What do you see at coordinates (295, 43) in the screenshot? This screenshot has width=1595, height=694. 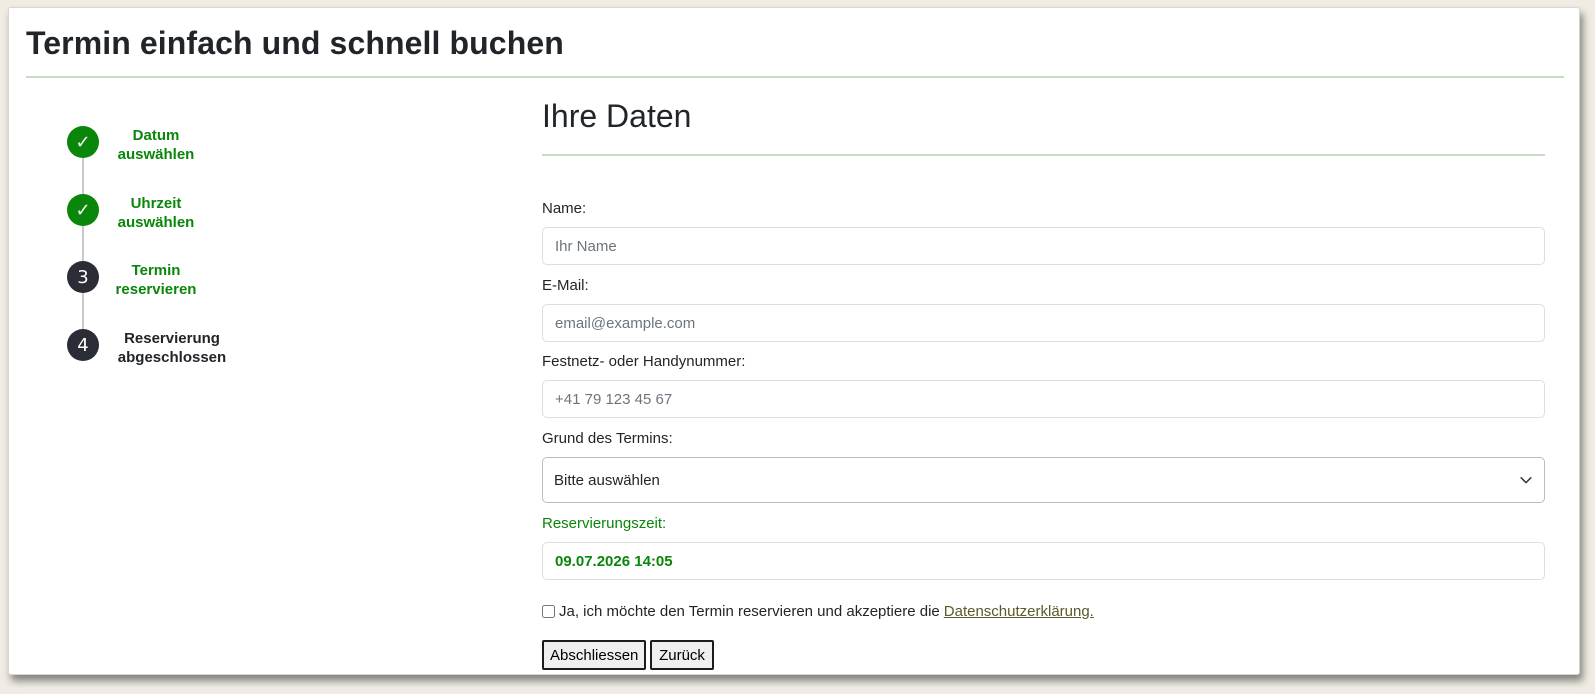 I see `page-title: Termin einfach und schnell buchen` at bounding box center [295, 43].